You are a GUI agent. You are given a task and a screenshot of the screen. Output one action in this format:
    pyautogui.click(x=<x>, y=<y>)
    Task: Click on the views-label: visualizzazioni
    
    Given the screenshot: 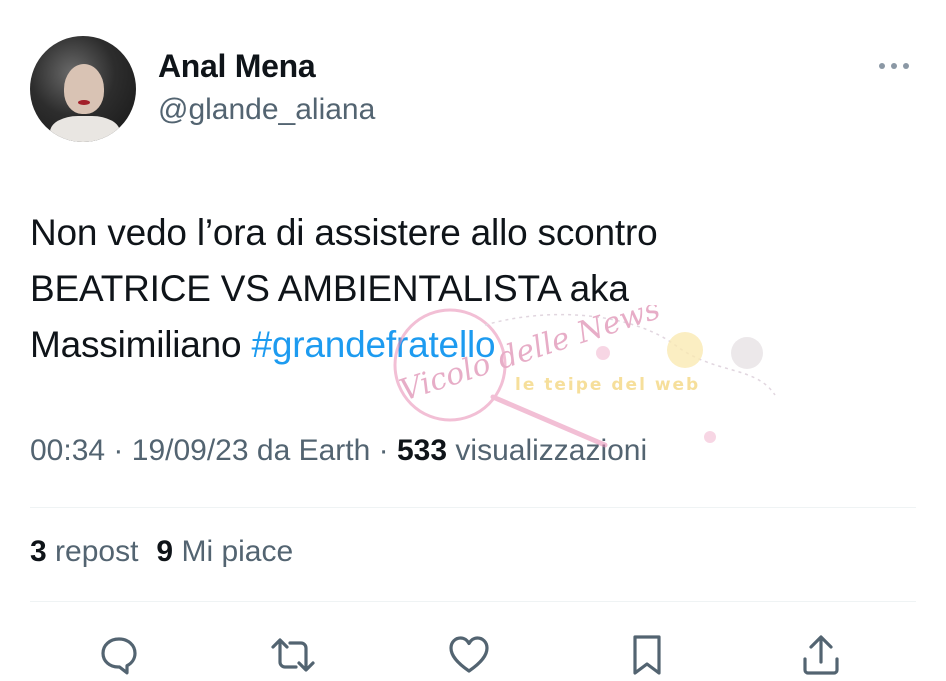 What is the action you would take?
    pyautogui.click(x=551, y=450)
    